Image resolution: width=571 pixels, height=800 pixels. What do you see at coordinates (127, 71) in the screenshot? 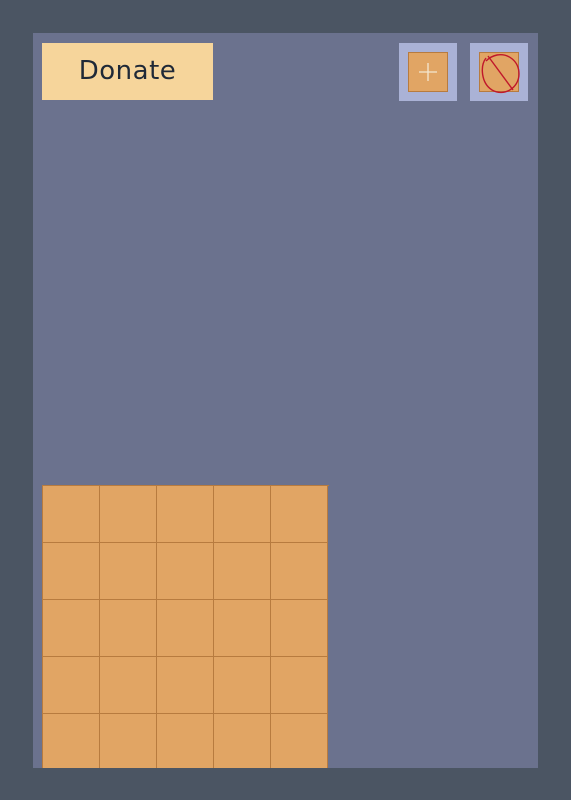
I see `donate-button: Donate` at bounding box center [127, 71].